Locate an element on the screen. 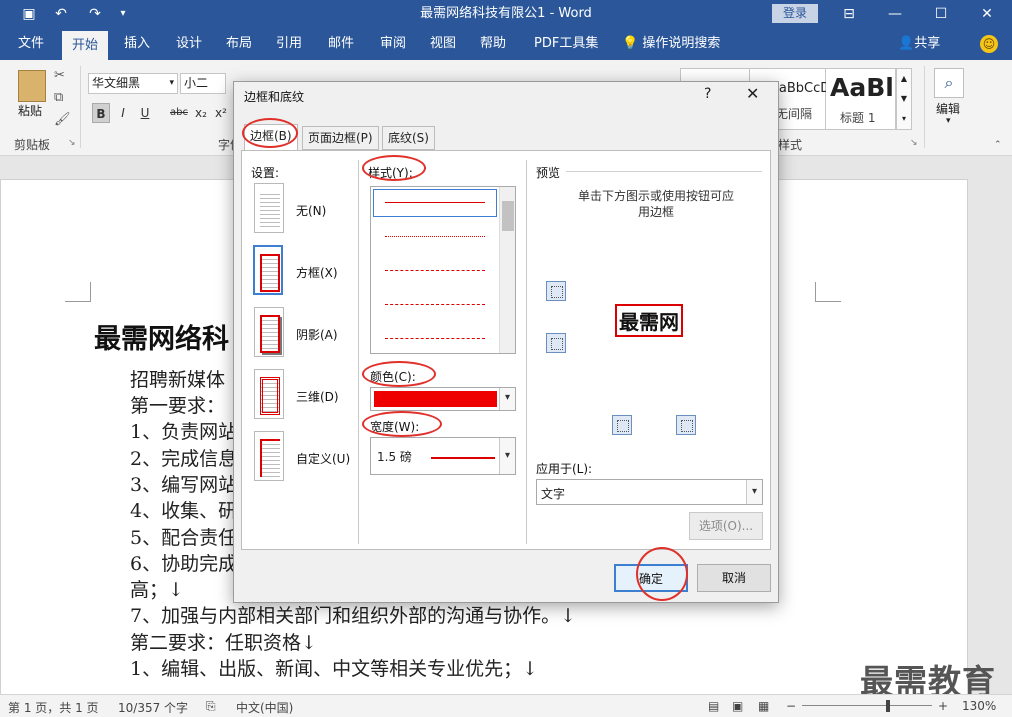  bottom-border-button is located at coordinates (556, 343).